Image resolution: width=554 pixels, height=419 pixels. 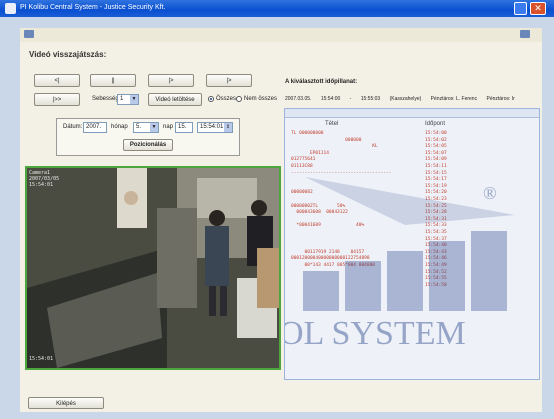 What do you see at coordinates (454, 99) in the screenshot?
I see `info-cashier: Pénztáros: L. Ferenc` at bounding box center [454, 99].